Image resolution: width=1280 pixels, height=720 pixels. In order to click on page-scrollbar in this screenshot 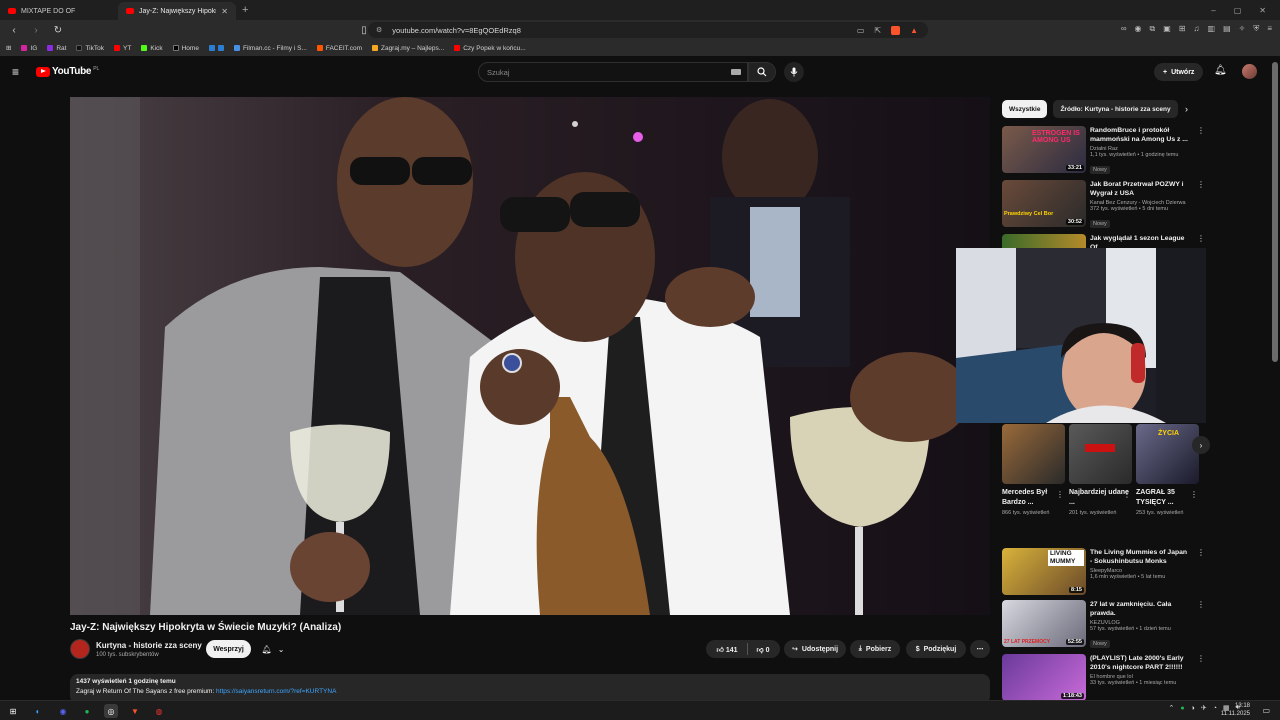, I will do `click(1275, 212)`.